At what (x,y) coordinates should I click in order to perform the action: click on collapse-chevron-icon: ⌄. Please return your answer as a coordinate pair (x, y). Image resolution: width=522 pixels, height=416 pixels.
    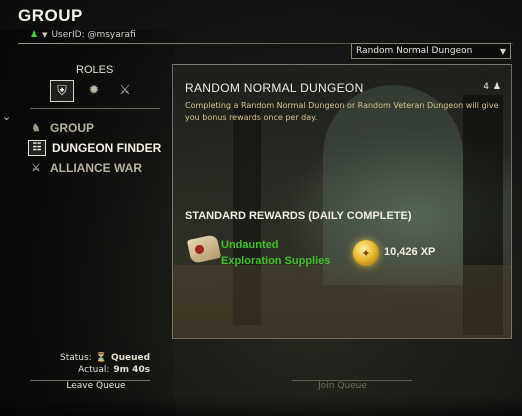
    Looking at the image, I should click on (6, 116).